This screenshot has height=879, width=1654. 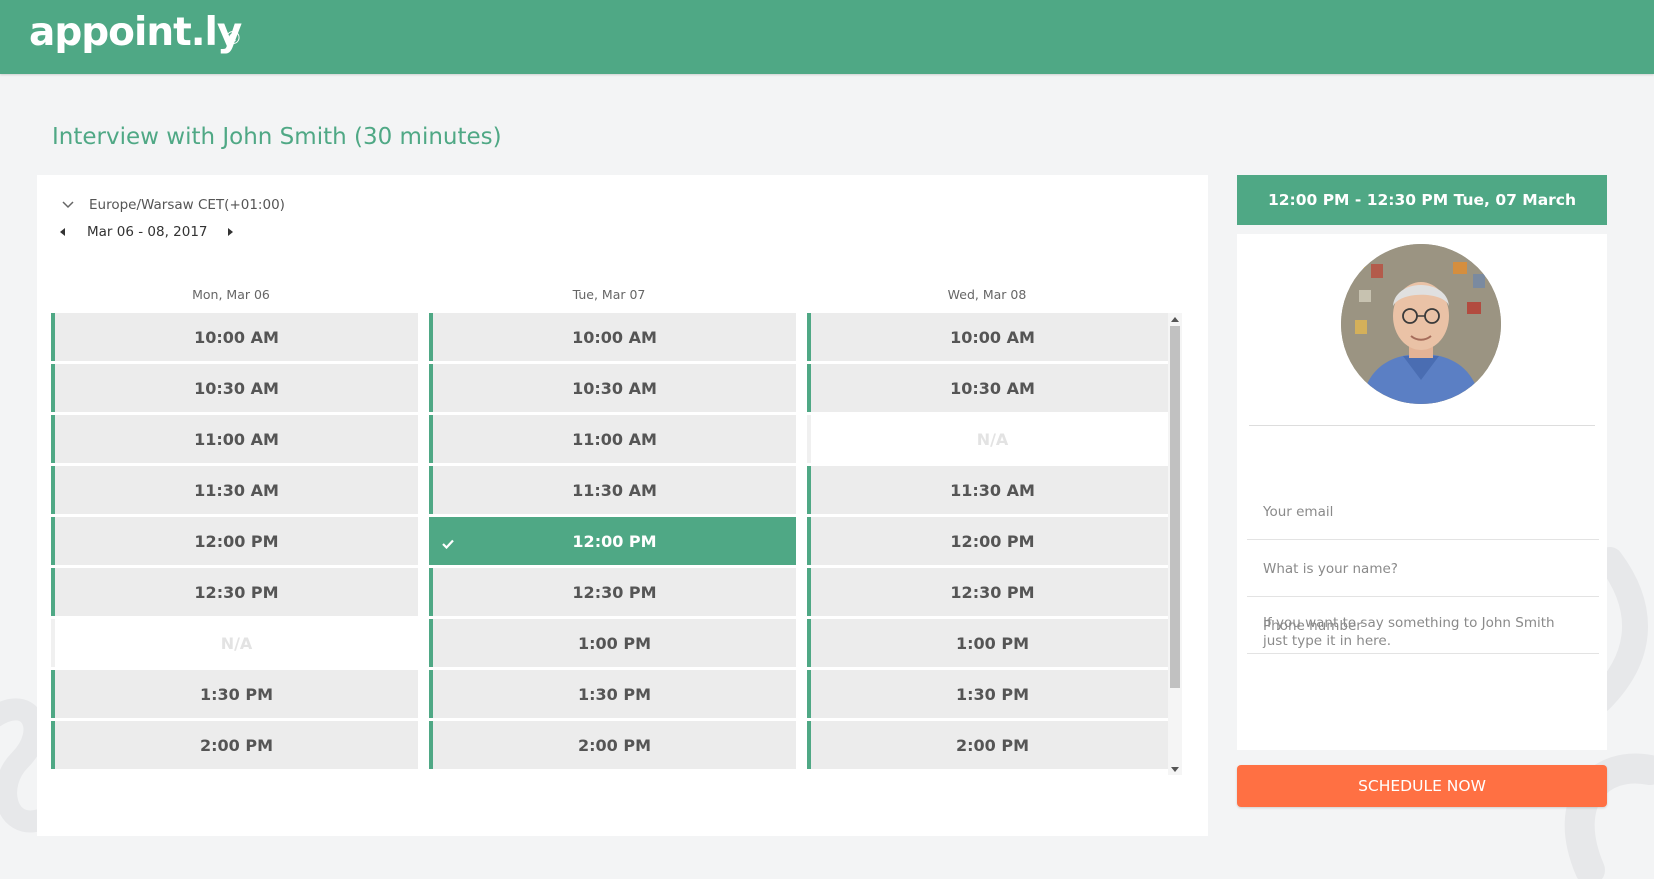 I want to click on day-header-wed: Wed, Mar 08, so click(x=987, y=294).